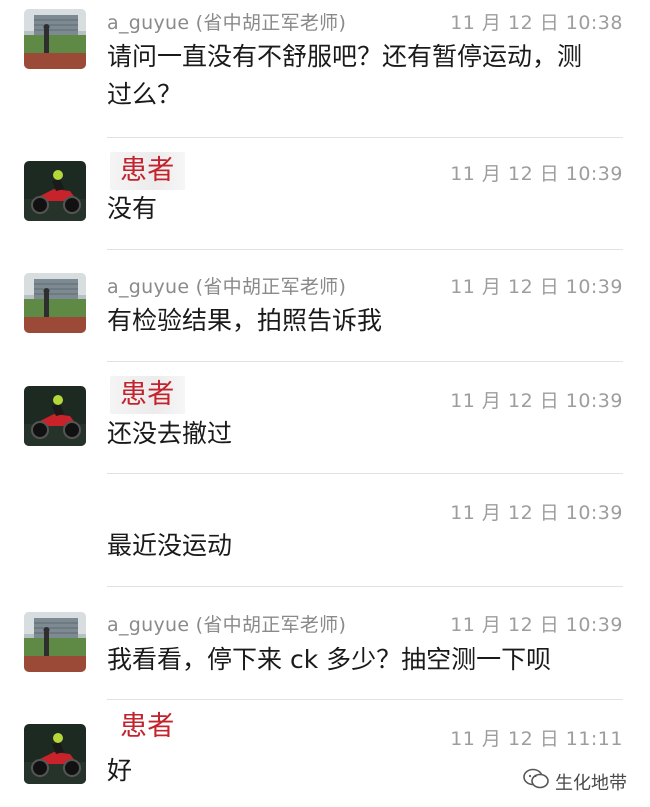  What do you see at coordinates (325, 530) in the screenshot?
I see `chat-message: 11 月 12 日 10:39 最近没运动` at bounding box center [325, 530].